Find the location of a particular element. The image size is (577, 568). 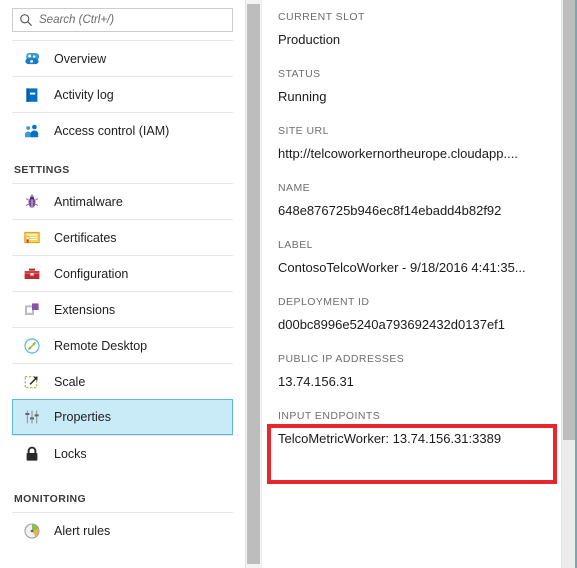

property-value: 13.74.156.31 is located at coordinates (316, 381).